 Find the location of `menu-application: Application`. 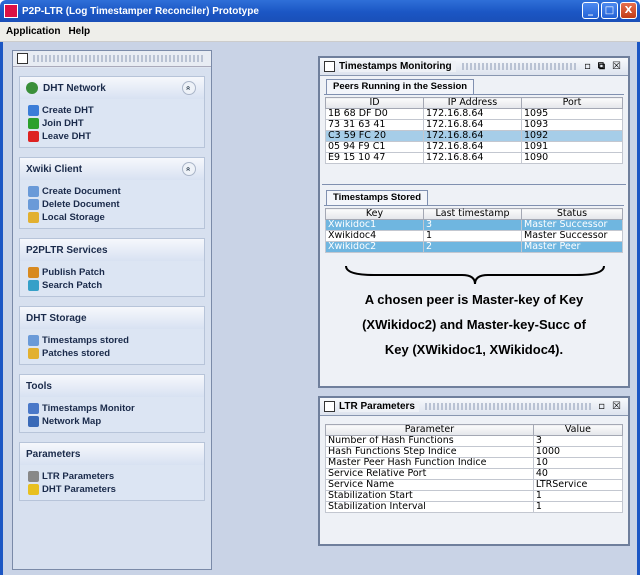

menu-application: Application is located at coordinates (33, 31).